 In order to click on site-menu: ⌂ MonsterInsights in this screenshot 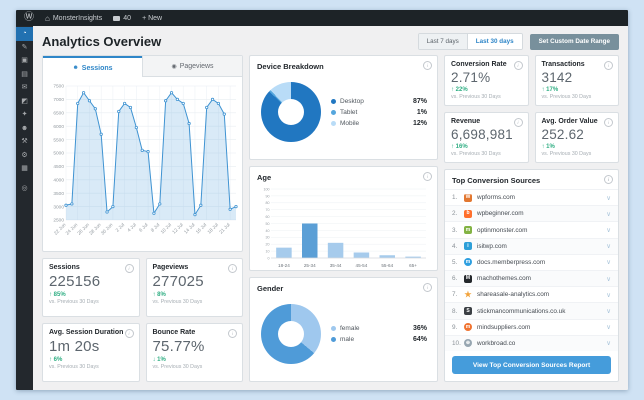, I will do `click(73, 18)`.